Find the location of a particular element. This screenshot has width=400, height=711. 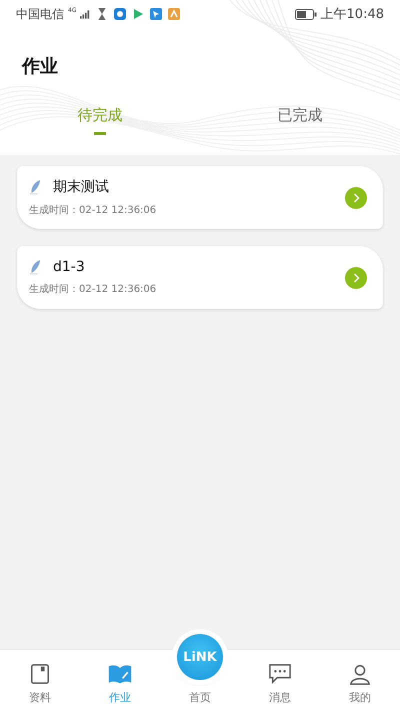

carrier-name: 中国电信 is located at coordinates (40, 14).